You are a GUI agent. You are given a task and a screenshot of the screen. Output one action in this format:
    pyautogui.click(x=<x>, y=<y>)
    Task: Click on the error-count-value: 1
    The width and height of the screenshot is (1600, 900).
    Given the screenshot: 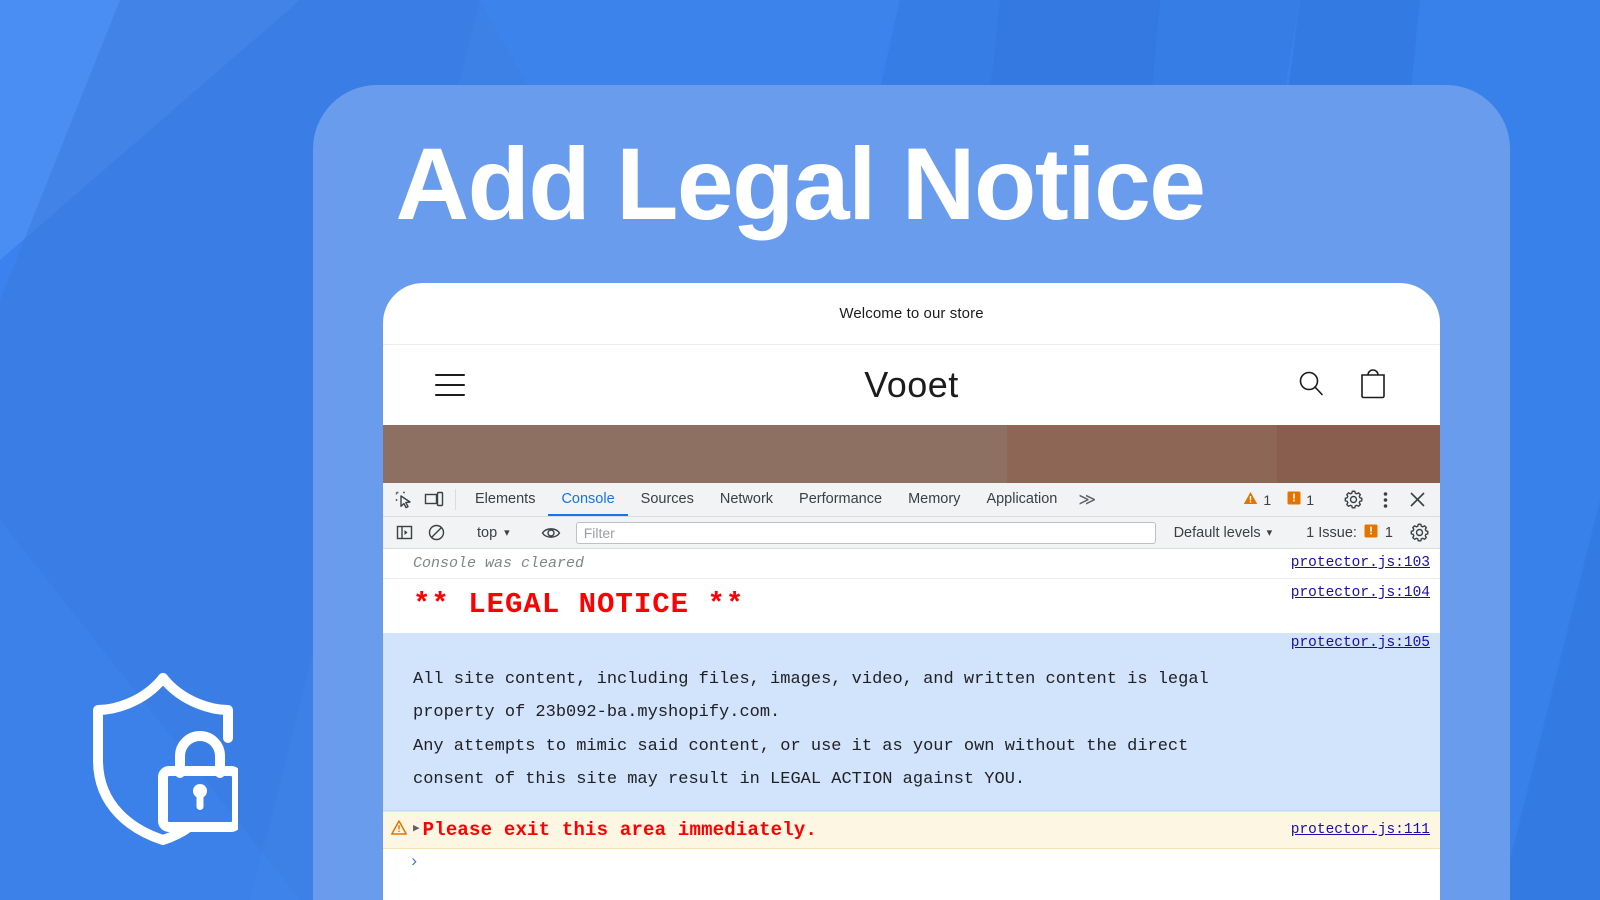 What is the action you would take?
    pyautogui.click(x=1310, y=499)
    